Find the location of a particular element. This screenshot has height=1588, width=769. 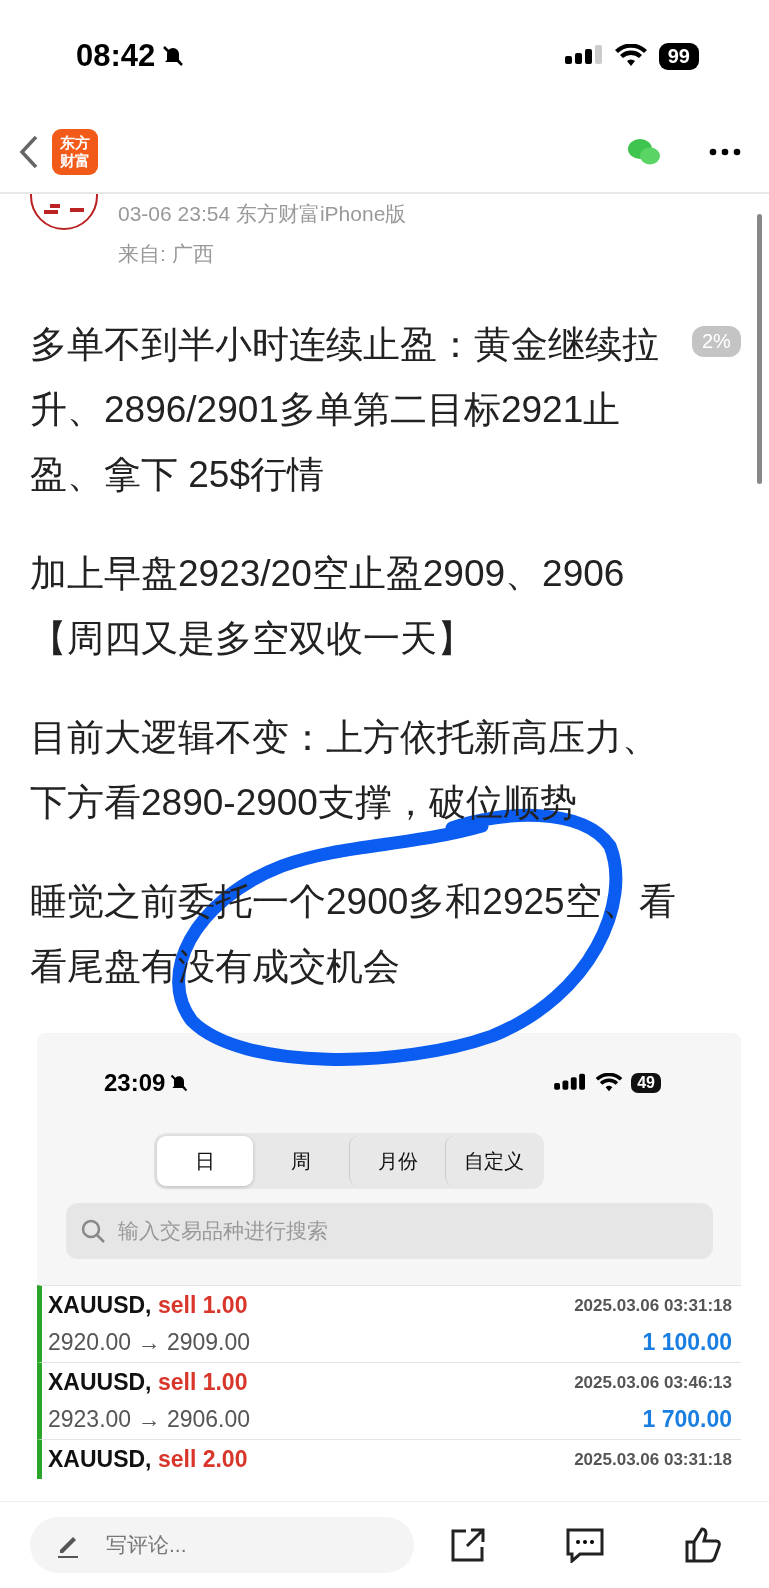

trade-row: XAUUSD, sell 1.00 2025.03.06 03:31:18 2920.00 → 2909.00 1 100.00 is located at coordinates (389, 1323).